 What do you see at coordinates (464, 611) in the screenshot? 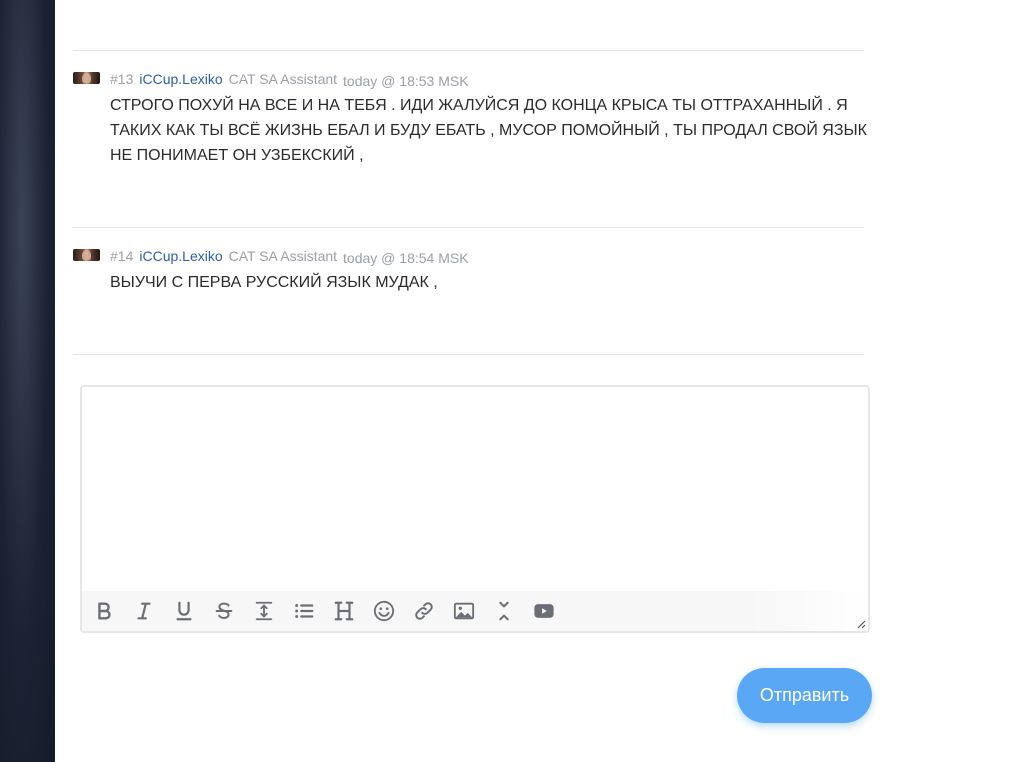
I see `image-icon` at bounding box center [464, 611].